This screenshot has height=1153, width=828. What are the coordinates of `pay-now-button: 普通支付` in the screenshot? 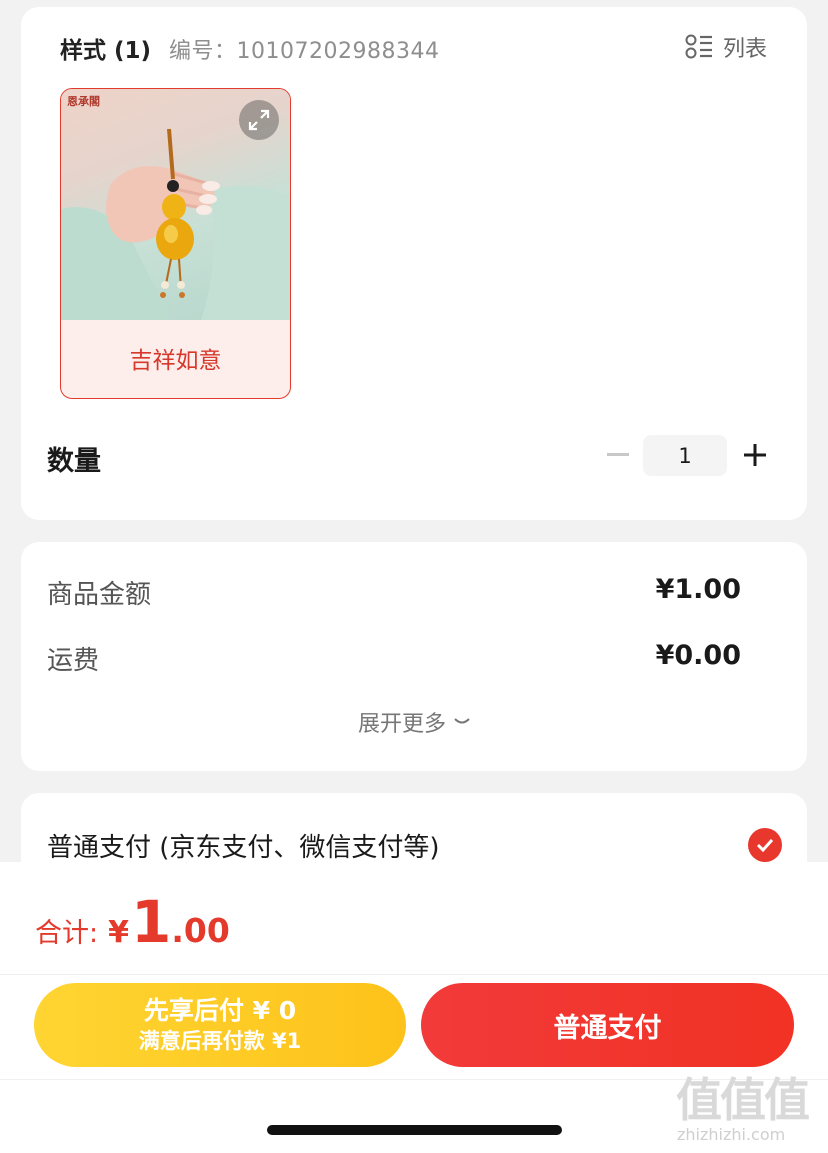 It's located at (607, 1025).